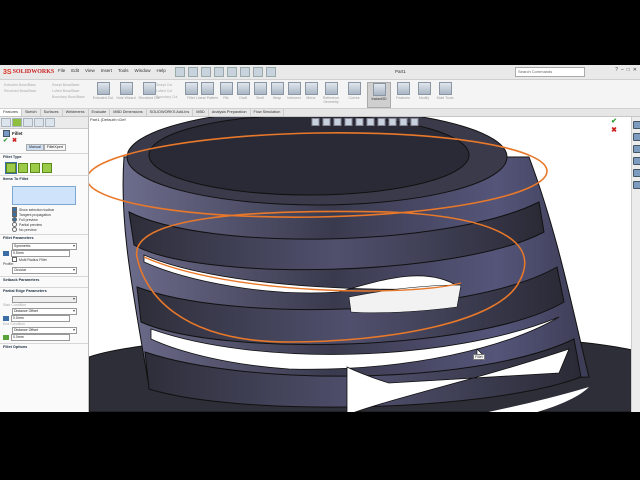 The image size is (640, 480). I want to click on constant-size-fillet-icon, so click(11, 167).